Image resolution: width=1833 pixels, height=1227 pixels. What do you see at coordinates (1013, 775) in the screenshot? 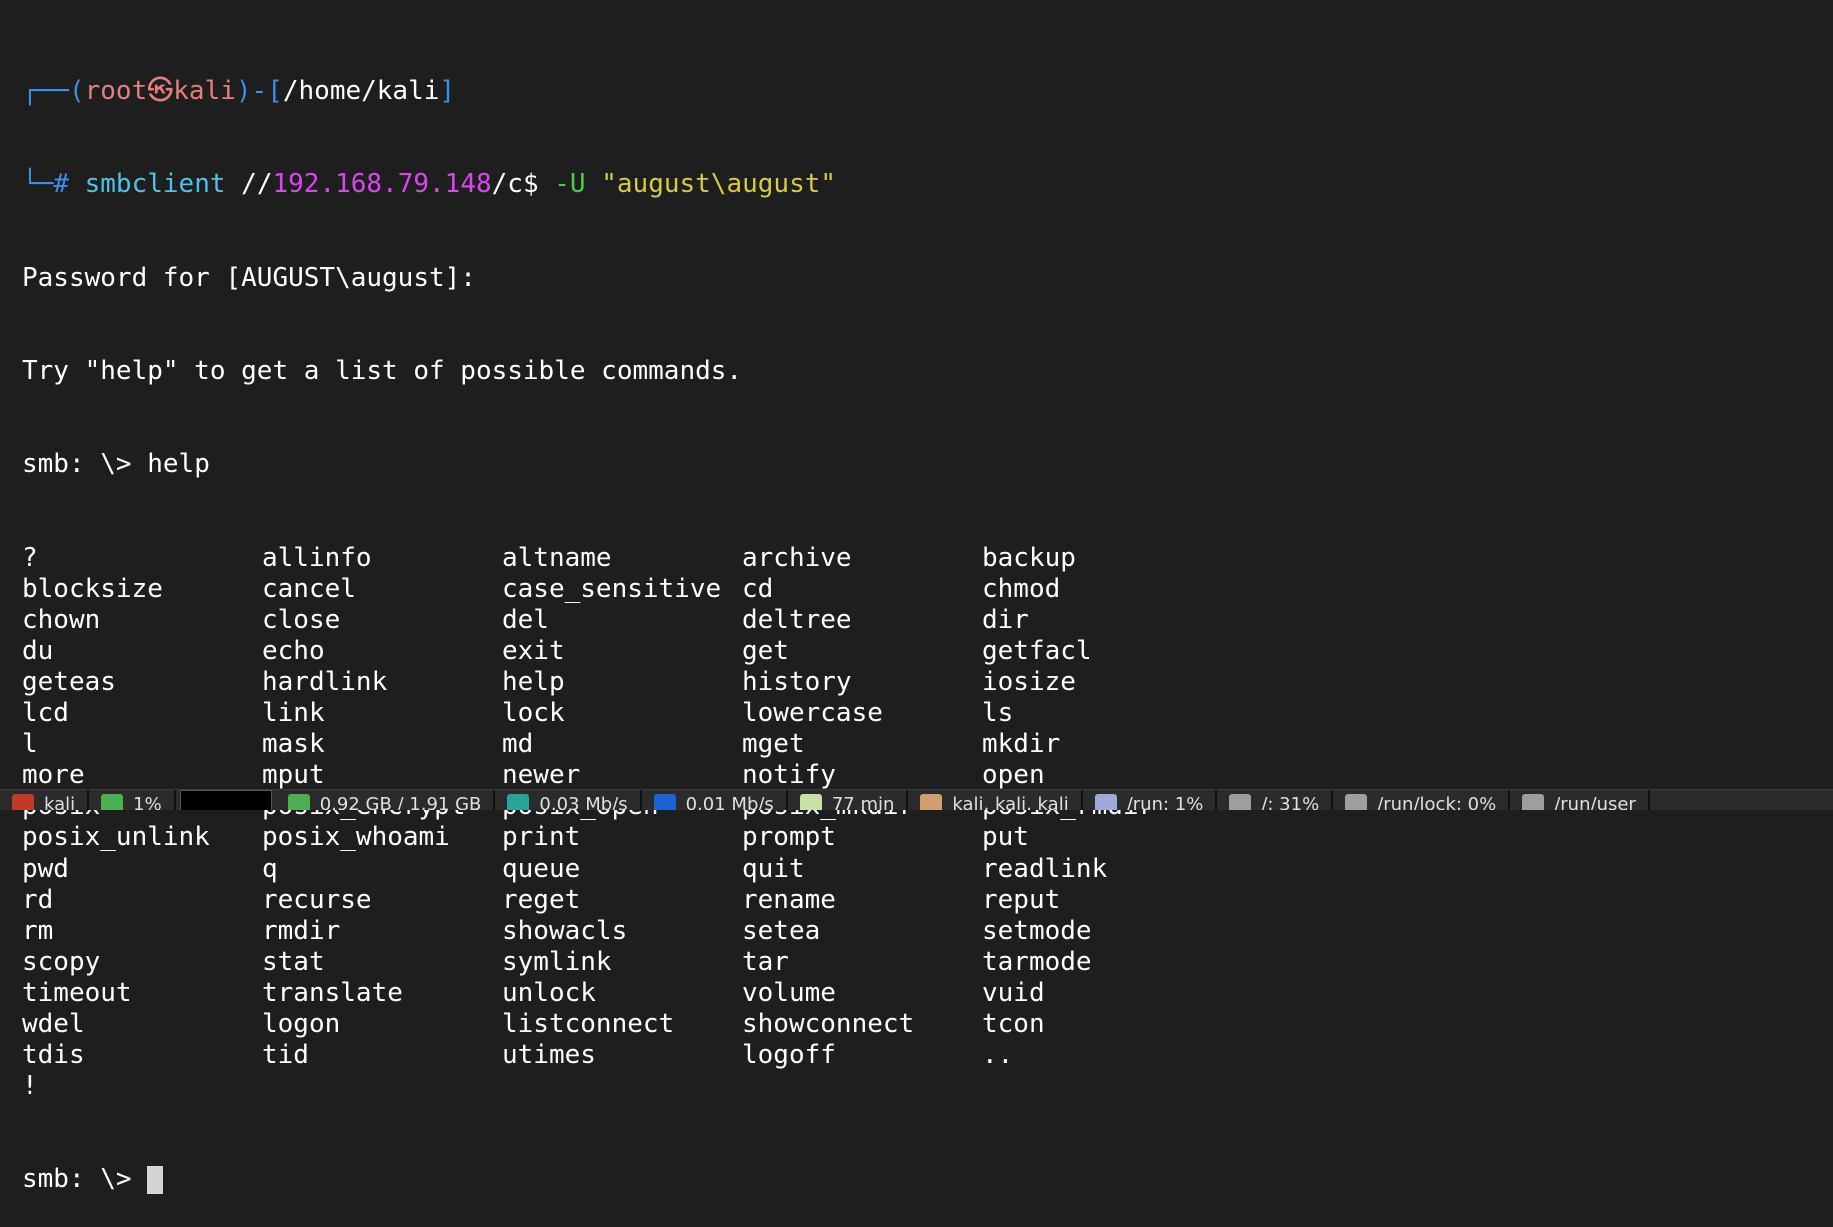
I see `command-item: open` at bounding box center [1013, 775].